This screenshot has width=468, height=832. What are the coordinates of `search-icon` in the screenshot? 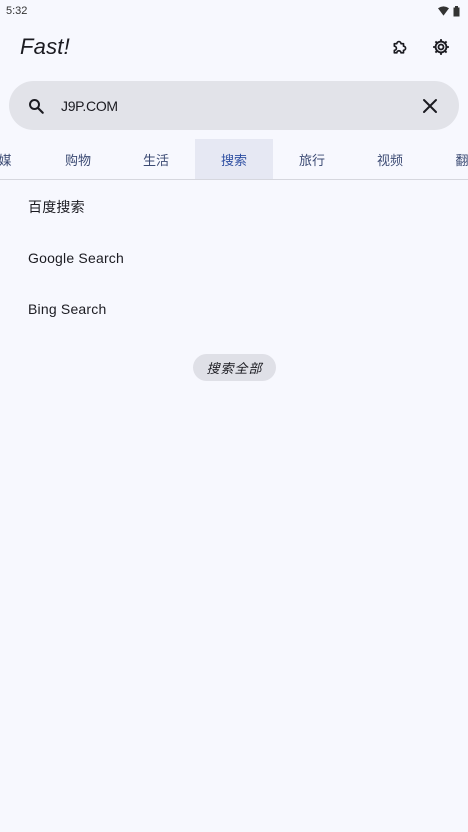 It's located at (36, 106).